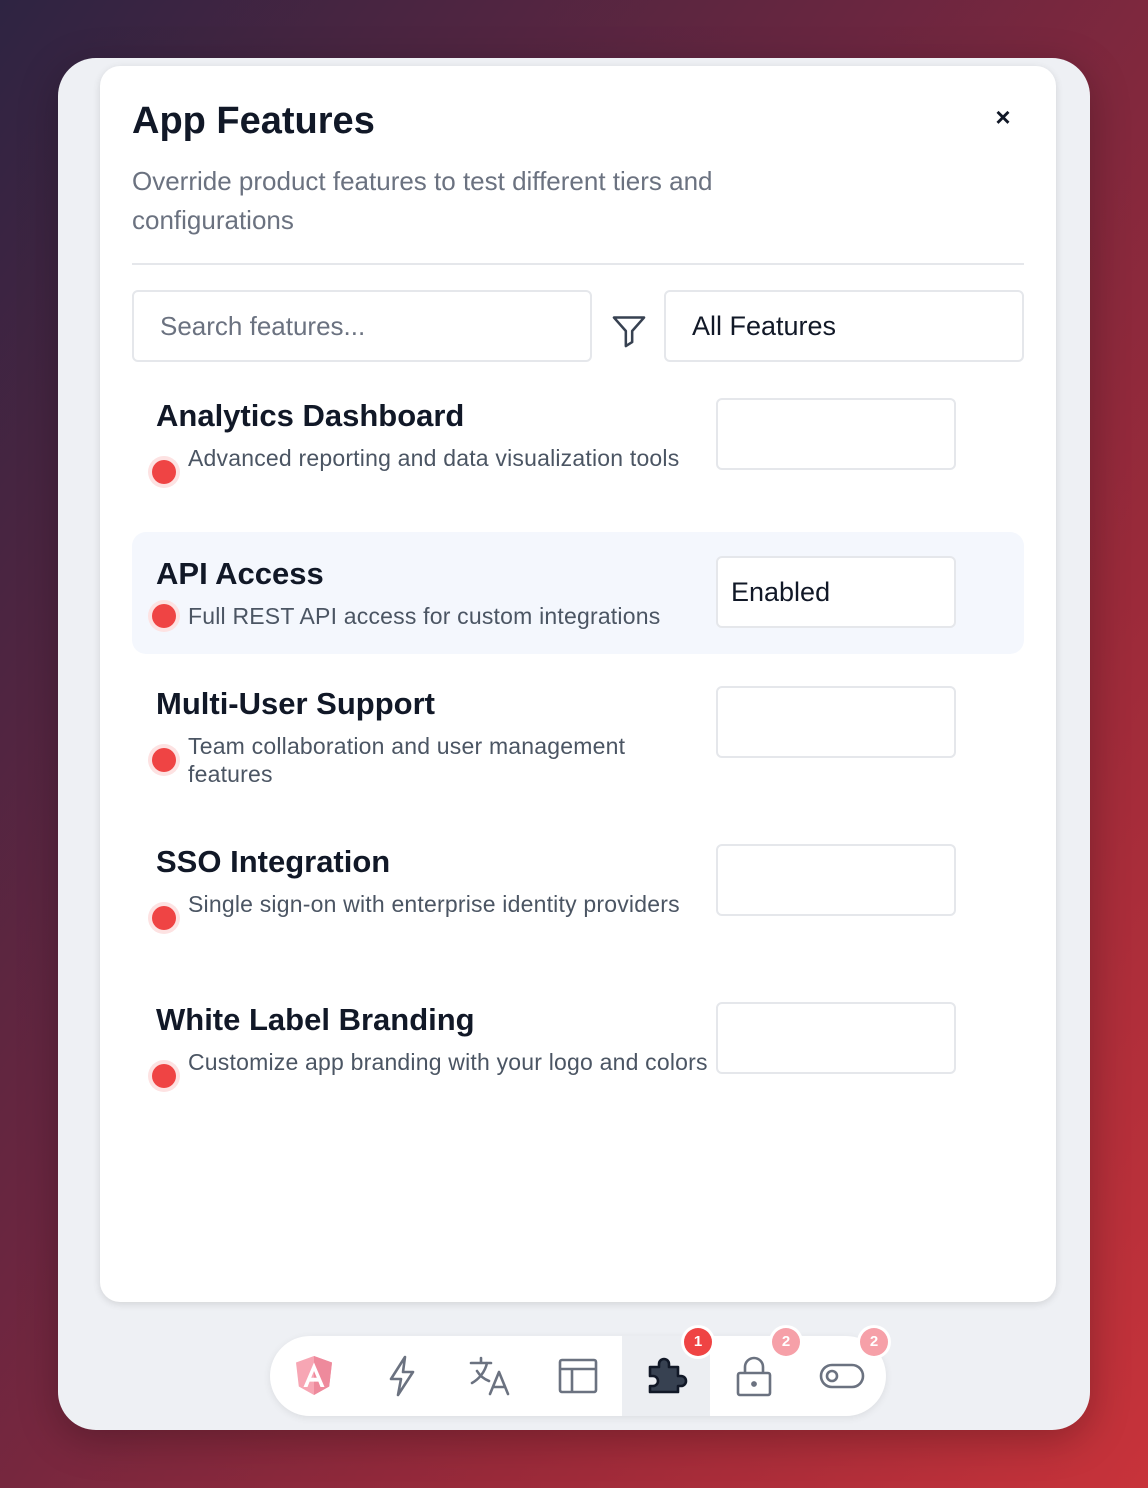 Image resolution: width=1148 pixels, height=1488 pixels. I want to click on lock-icon, so click(754, 1376).